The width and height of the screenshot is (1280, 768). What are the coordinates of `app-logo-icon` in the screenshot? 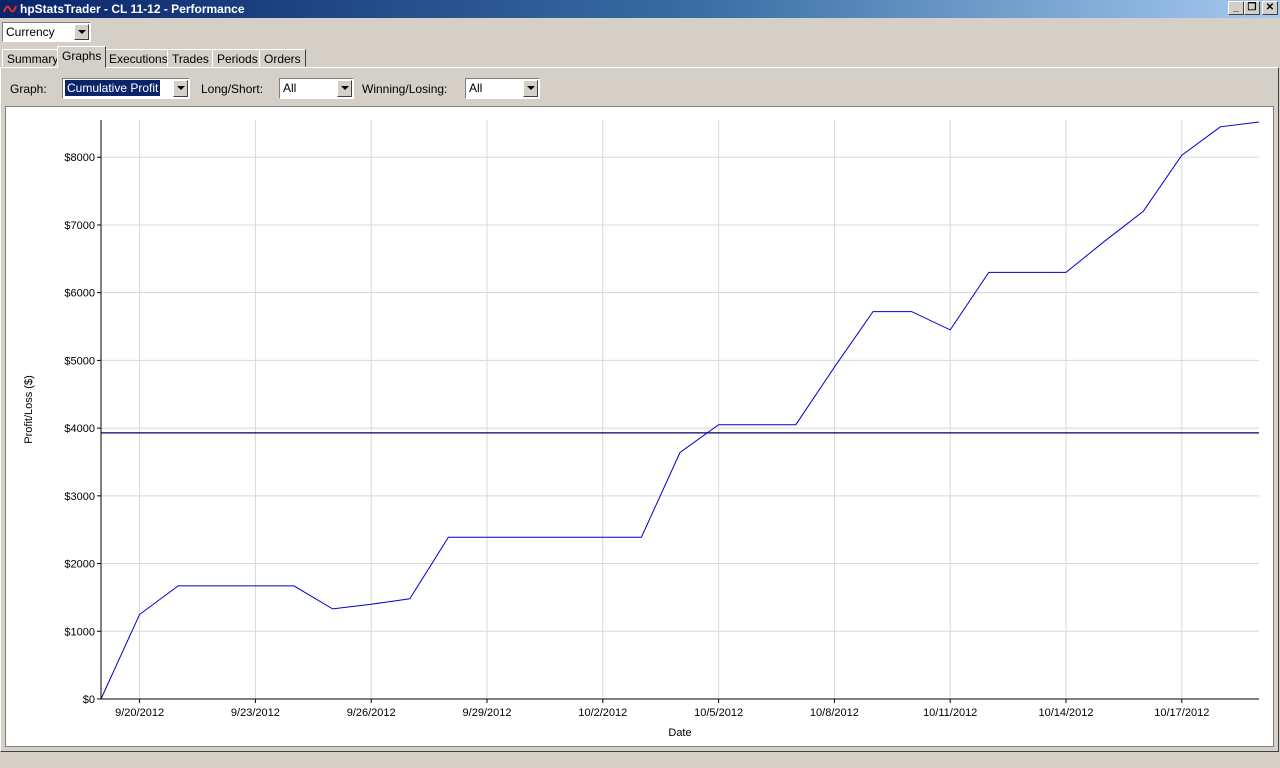 It's located at (10, 9).